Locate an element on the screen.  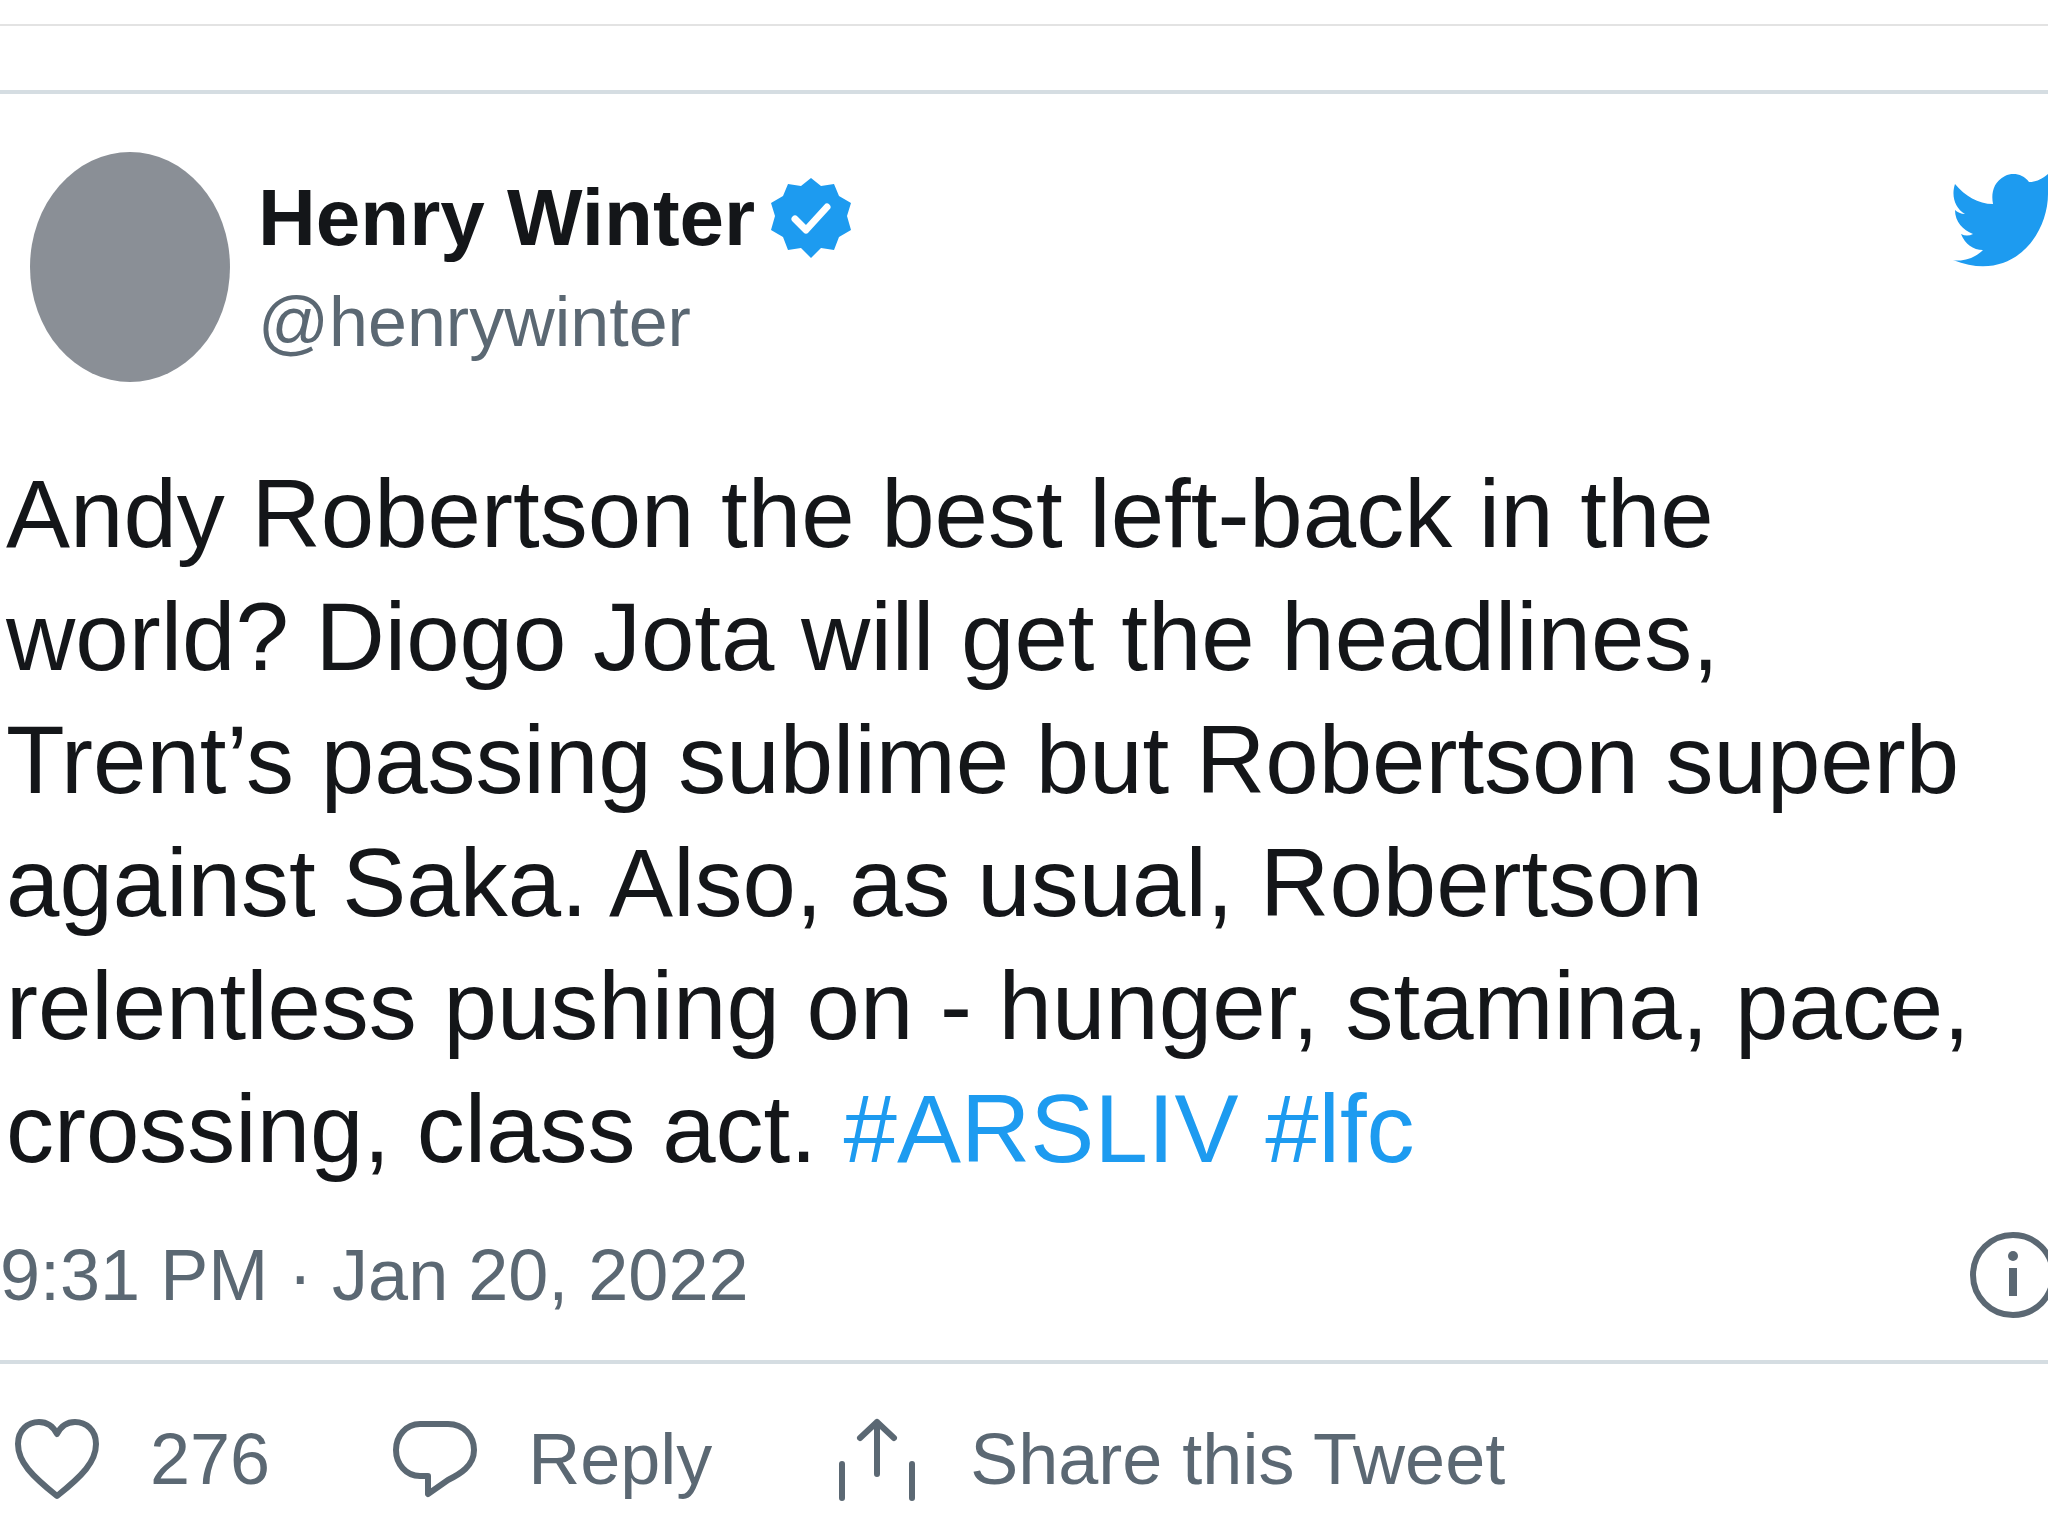
author-name: Henry Winter is located at coordinates (507, 218).